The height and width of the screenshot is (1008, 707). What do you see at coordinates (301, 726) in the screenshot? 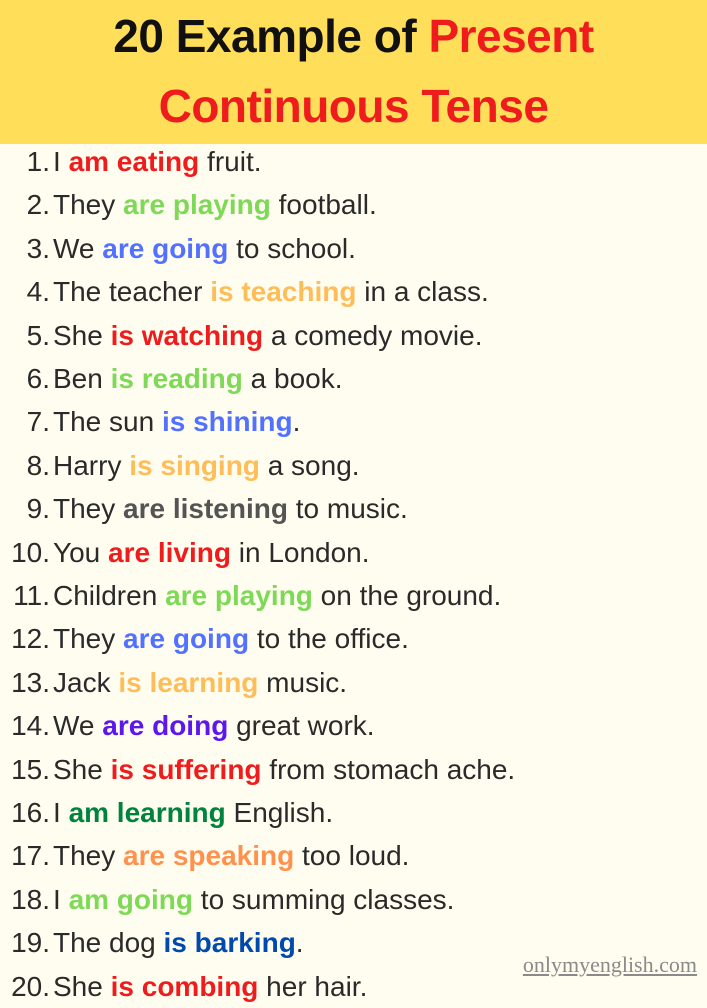
I see `rest-text: great work.` at bounding box center [301, 726].